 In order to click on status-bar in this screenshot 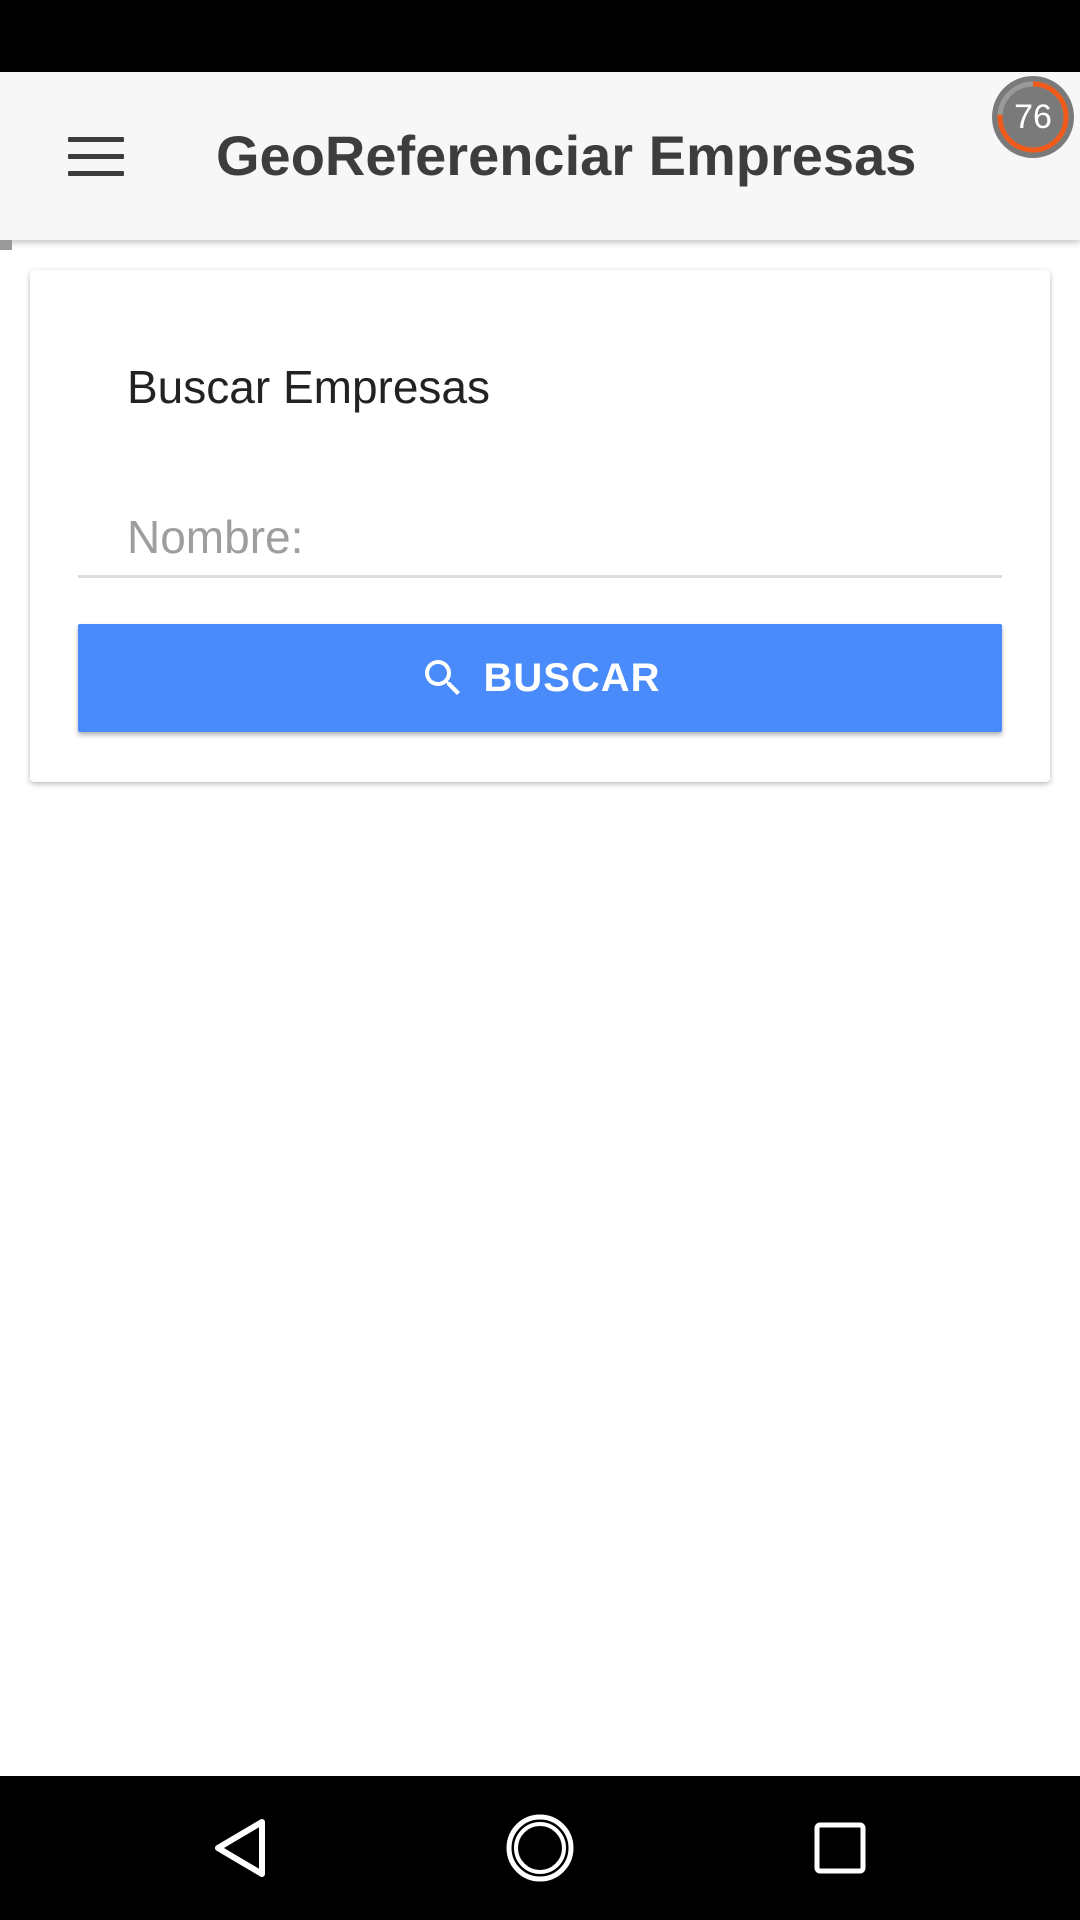, I will do `click(540, 36)`.